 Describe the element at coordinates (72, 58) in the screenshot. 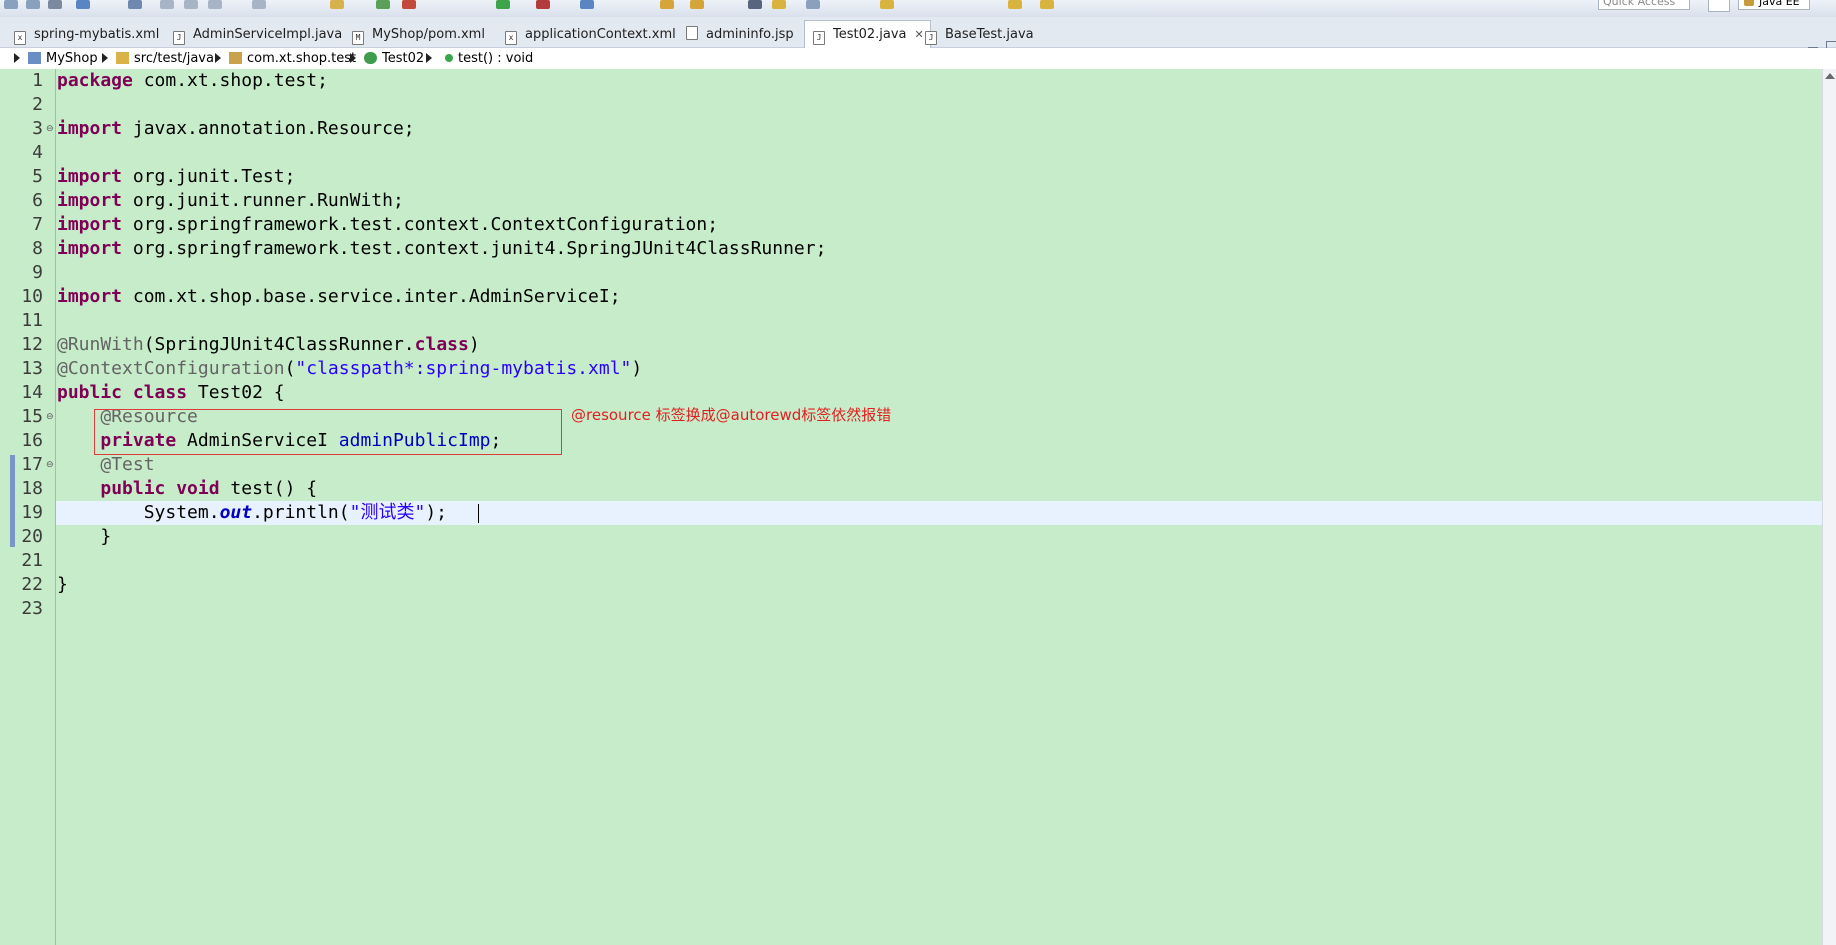

I see `breadcrumb-label: MyShop` at that location.